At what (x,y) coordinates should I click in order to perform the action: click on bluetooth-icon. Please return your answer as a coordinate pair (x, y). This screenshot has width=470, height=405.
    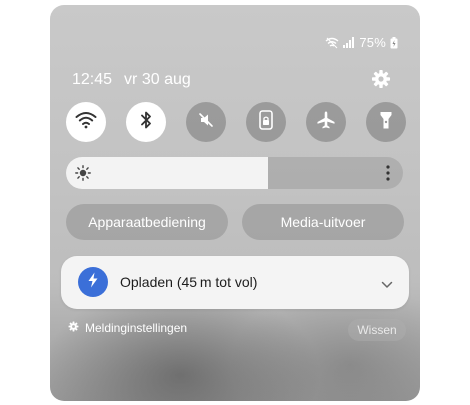
    Looking at the image, I should click on (146, 122).